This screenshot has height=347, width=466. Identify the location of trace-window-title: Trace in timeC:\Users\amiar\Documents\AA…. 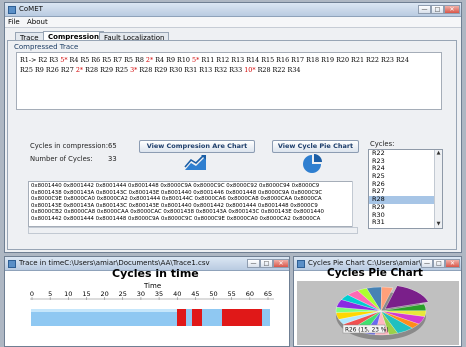
(114, 263).